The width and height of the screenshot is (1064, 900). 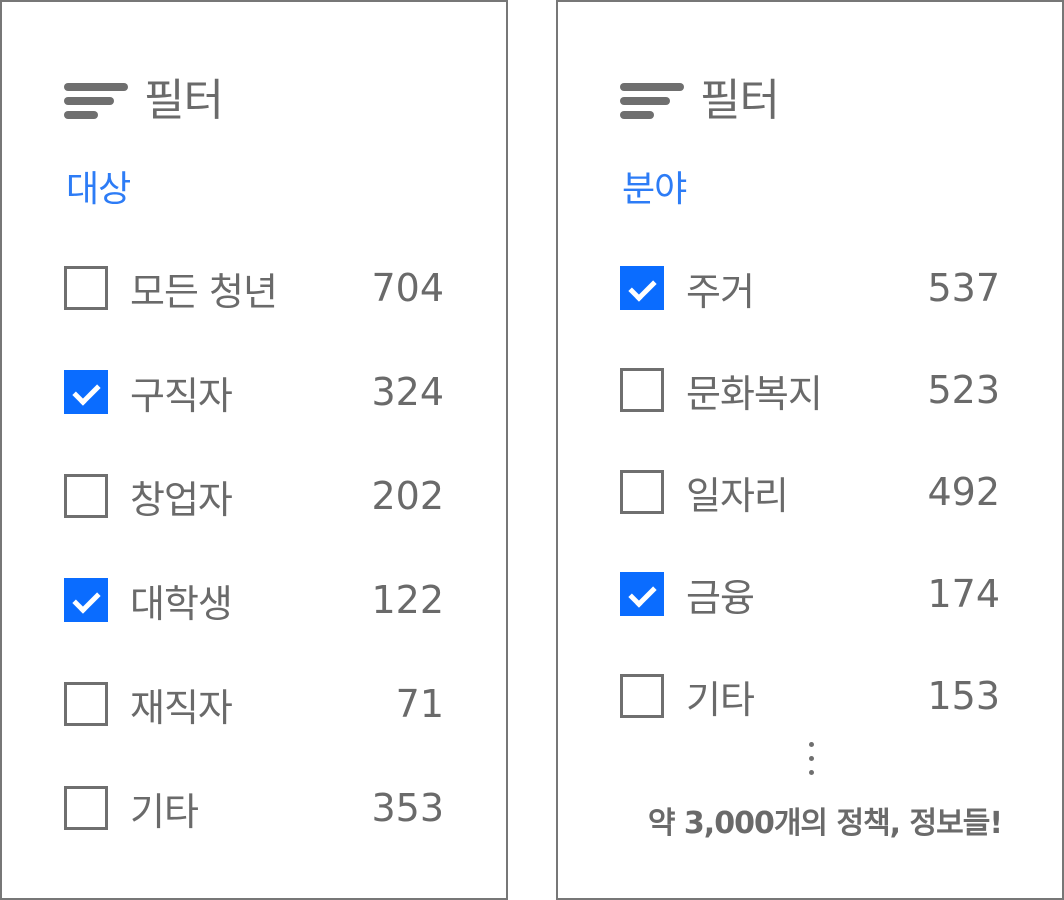 What do you see at coordinates (811, 760) in the screenshot?
I see `vertical-ellipsis-icon` at bounding box center [811, 760].